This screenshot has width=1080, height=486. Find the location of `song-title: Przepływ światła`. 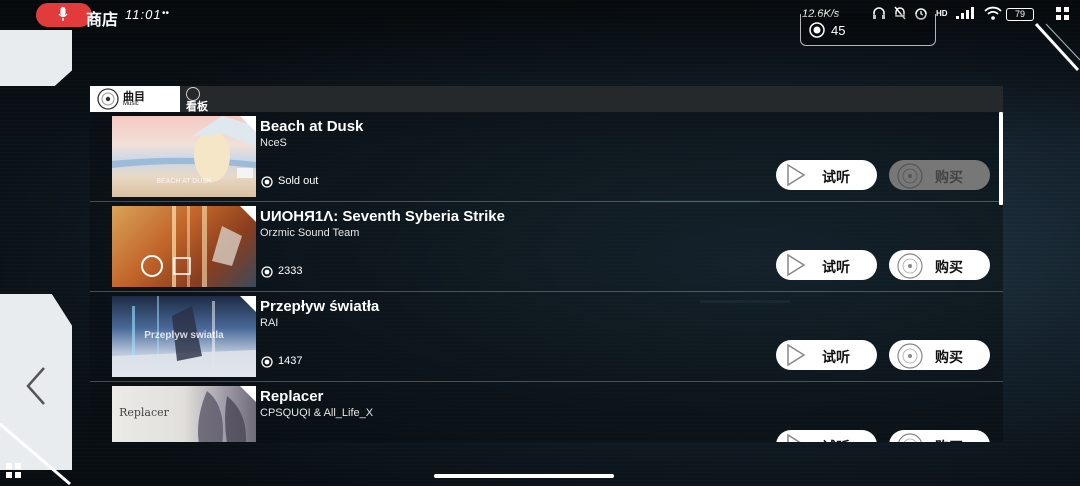

song-title: Przepływ światła is located at coordinates (320, 306).